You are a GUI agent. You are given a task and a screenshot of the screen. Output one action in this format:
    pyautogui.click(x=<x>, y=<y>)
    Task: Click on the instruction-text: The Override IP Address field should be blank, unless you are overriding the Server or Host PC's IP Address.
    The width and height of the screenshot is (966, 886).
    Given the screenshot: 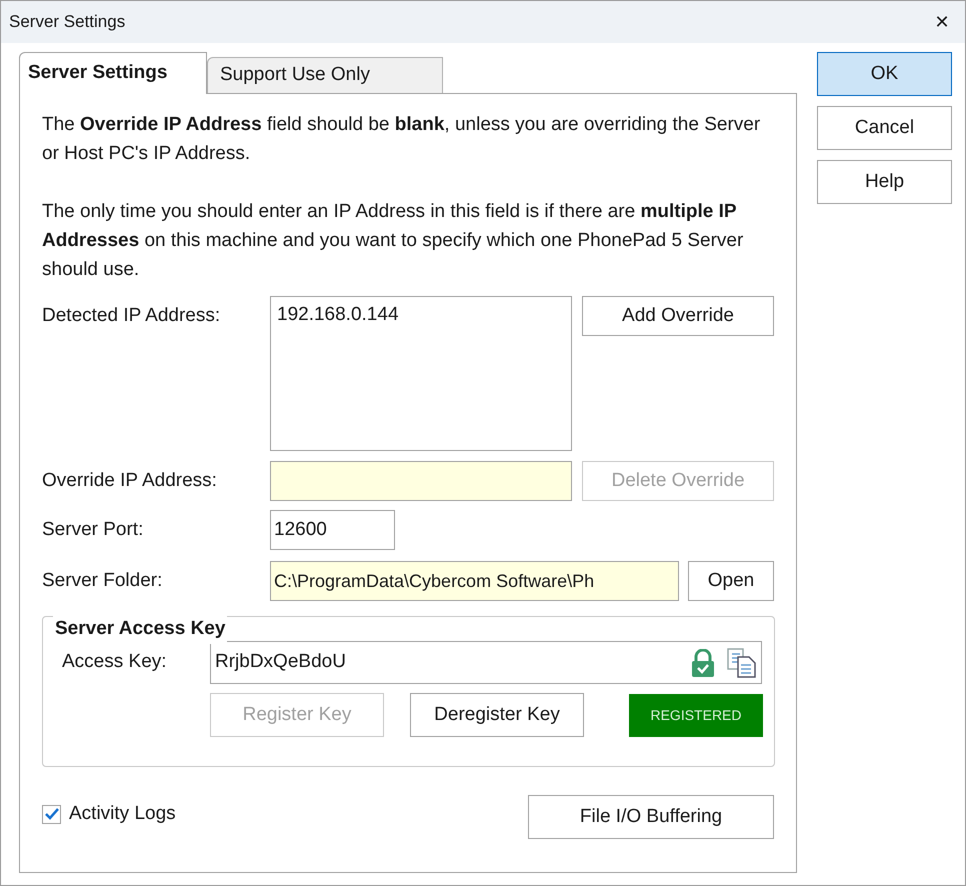 What is the action you would take?
    pyautogui.click(x=402, y=139)
    